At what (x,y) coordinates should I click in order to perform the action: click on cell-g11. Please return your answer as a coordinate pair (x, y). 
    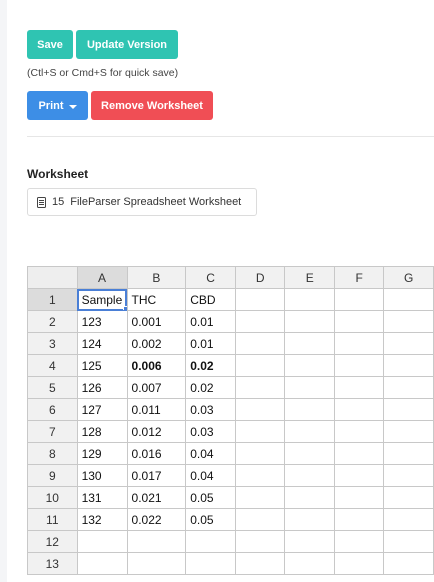
    Looking at the image, I should click on (408, 519).